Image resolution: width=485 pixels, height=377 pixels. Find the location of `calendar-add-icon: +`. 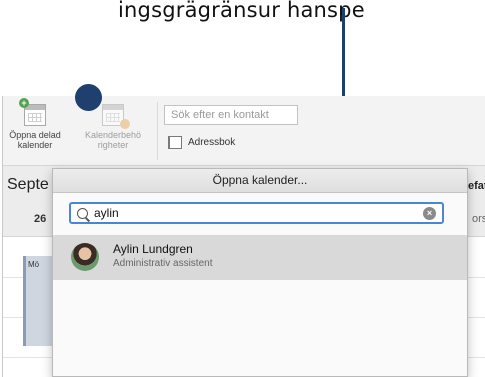

calendar-add-icon: + is located at coordinates (32, 112).